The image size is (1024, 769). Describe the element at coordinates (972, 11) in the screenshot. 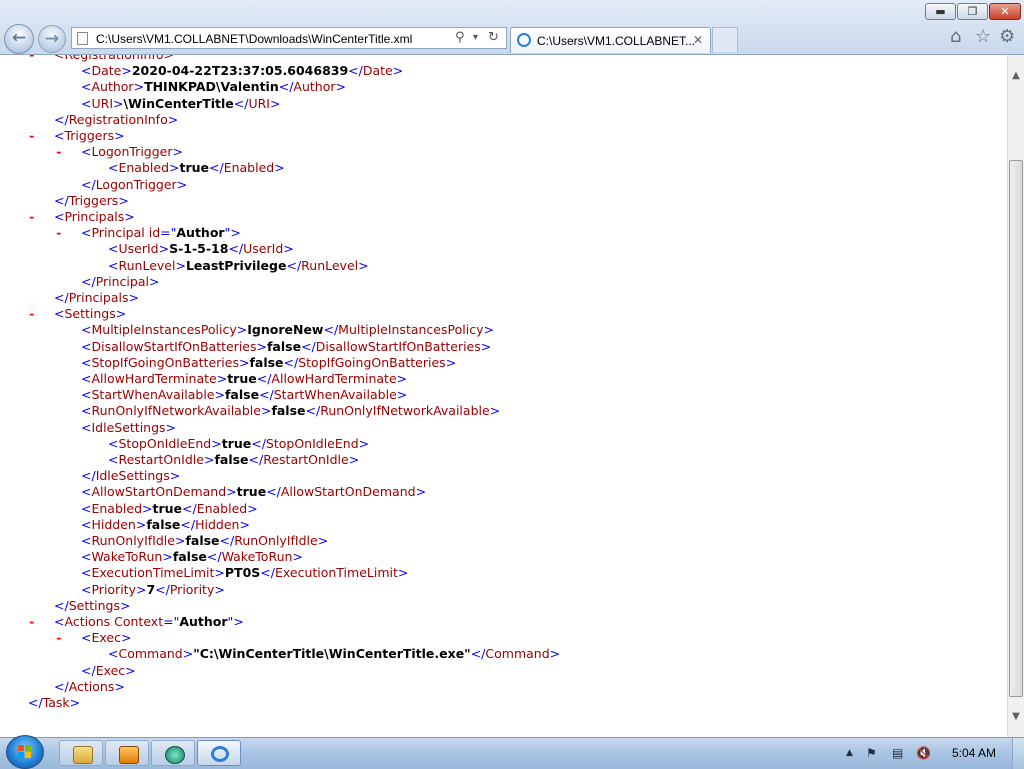

I see `maximize-button: ❐` at that location.